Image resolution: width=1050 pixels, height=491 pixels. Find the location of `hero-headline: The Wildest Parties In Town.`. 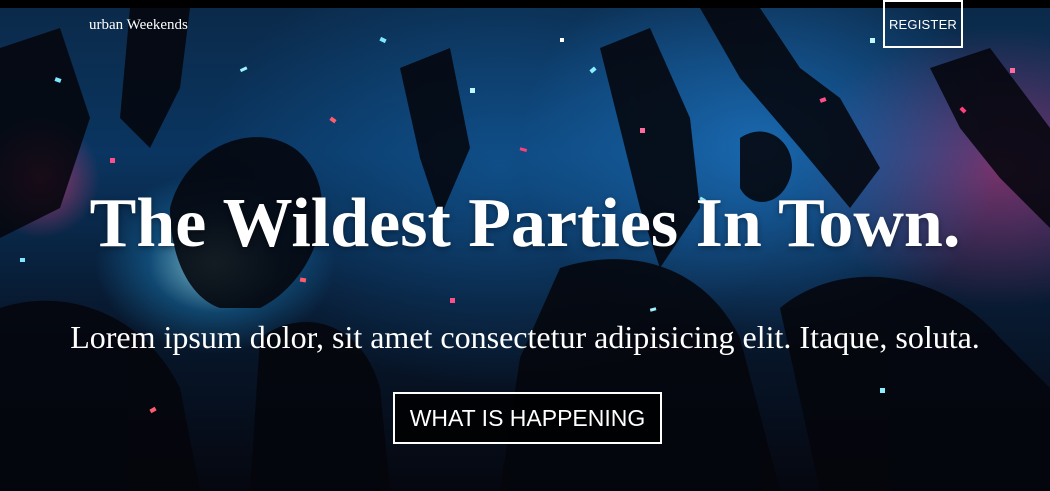

hero-headline: The Wildest Parties In Town. is located at coordinates (525, 223).